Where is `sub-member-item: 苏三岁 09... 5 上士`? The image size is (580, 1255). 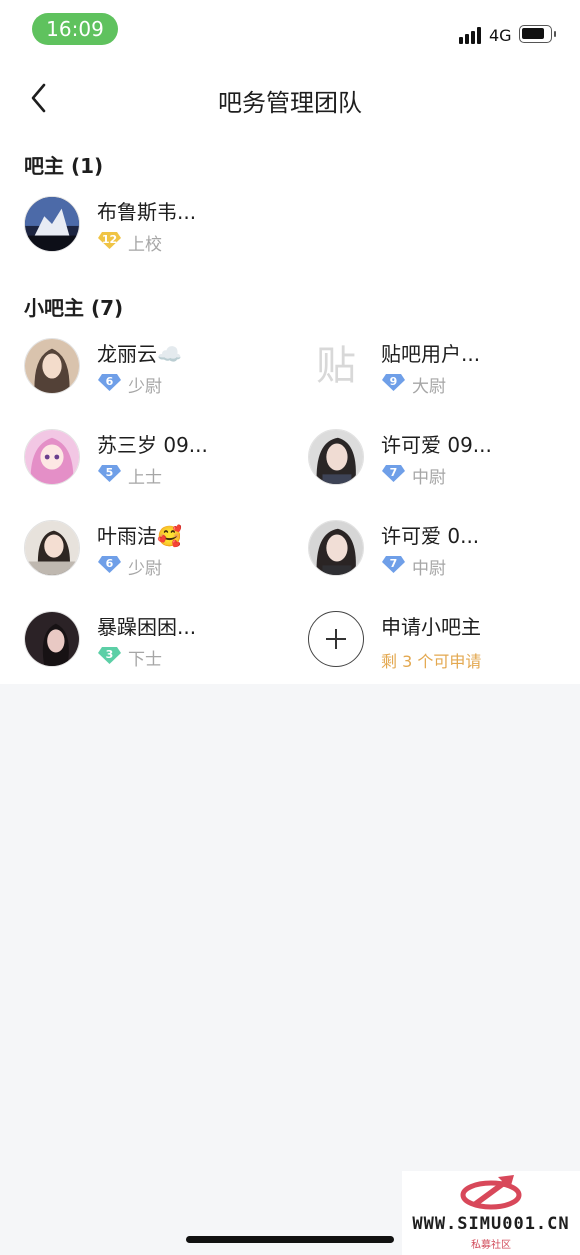 sub-member-item: 苏三岁 09... 5 上士 is located at coordinates (154, 461).